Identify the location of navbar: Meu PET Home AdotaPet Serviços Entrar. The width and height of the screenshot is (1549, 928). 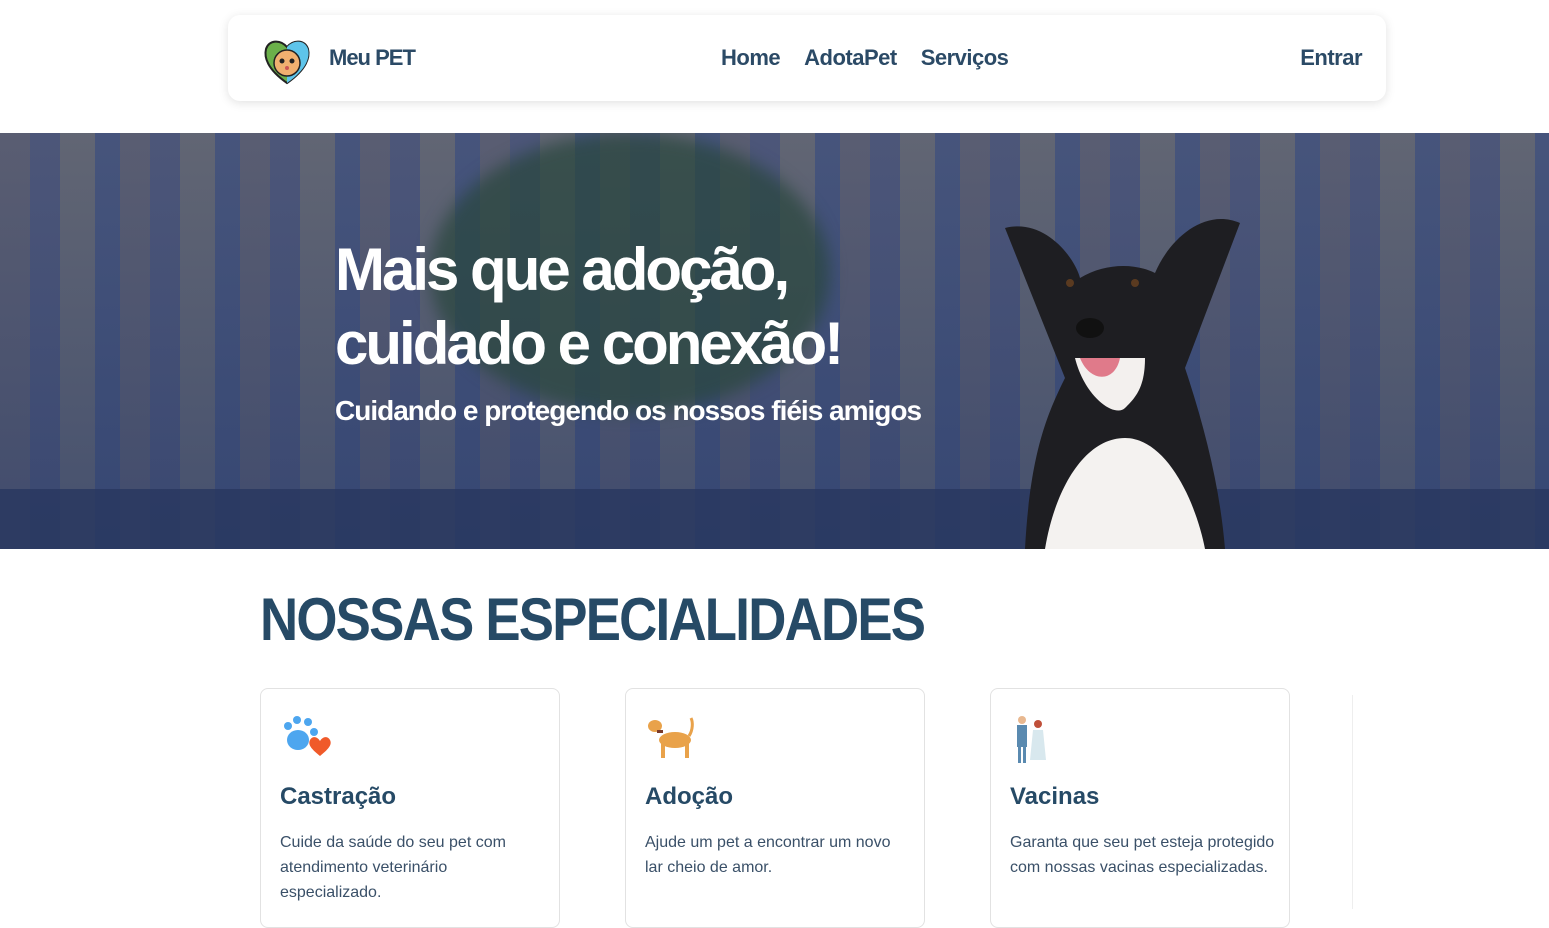
(807, 58).